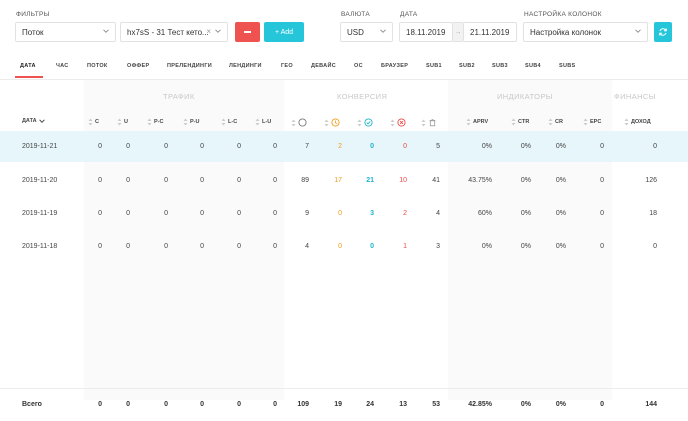 The height and width of the screenshot is (421, 688). What do you see at coordinates (429, 122) in the screenshot?
I see `column-header-trash` at bounding box center [429, 122].